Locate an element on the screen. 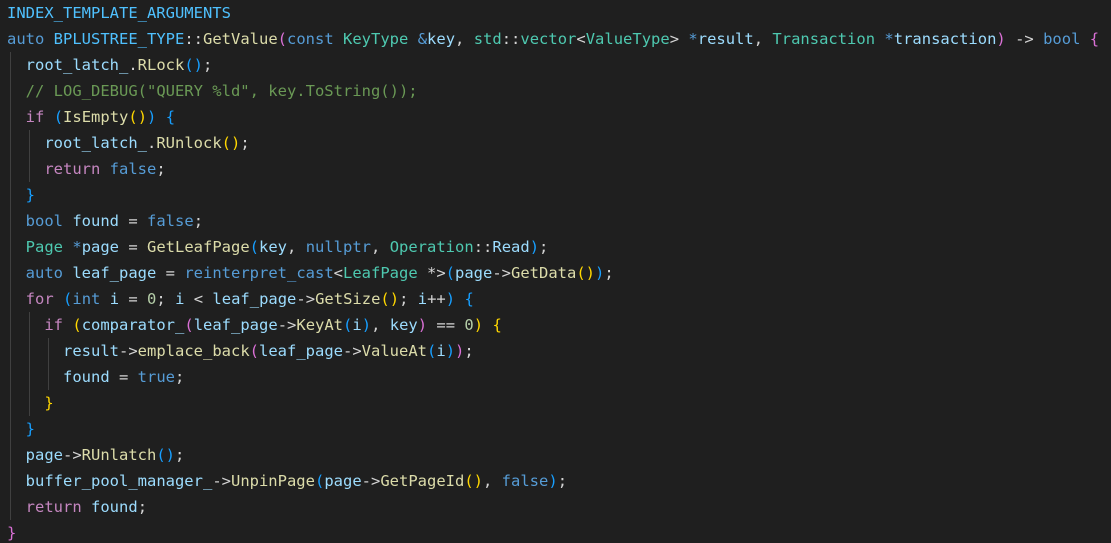  code-line: page->RUnlatch(); is located at coordinates (555, 455).